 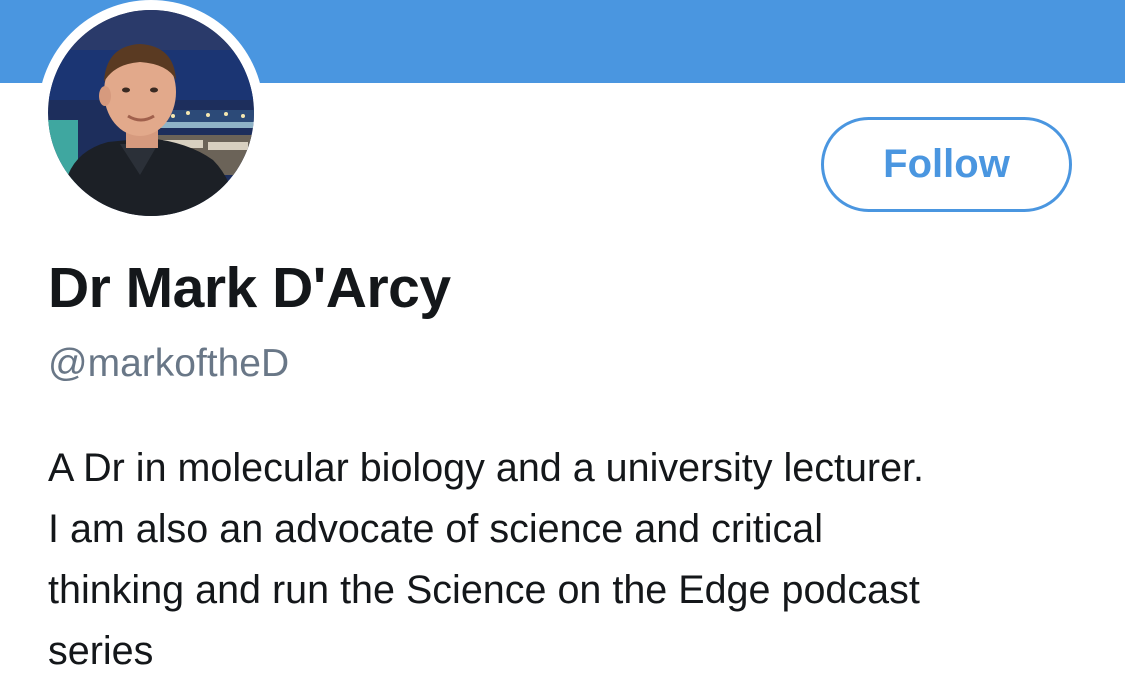 I want to click on display-name: Dr Mark D'Arcy, so click(x=249, y=288).